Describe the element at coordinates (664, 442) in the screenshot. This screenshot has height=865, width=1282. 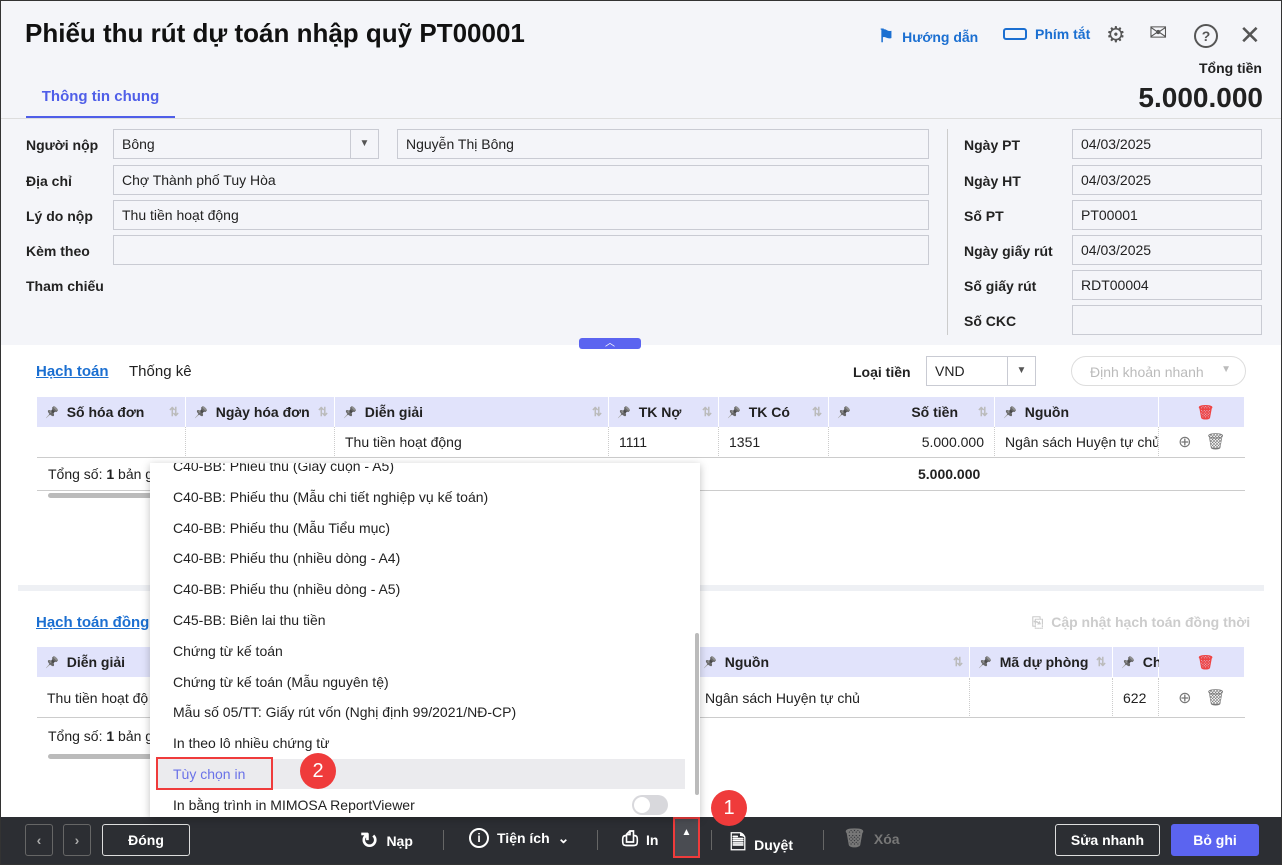
I see `table-cell: 1111` at that location.